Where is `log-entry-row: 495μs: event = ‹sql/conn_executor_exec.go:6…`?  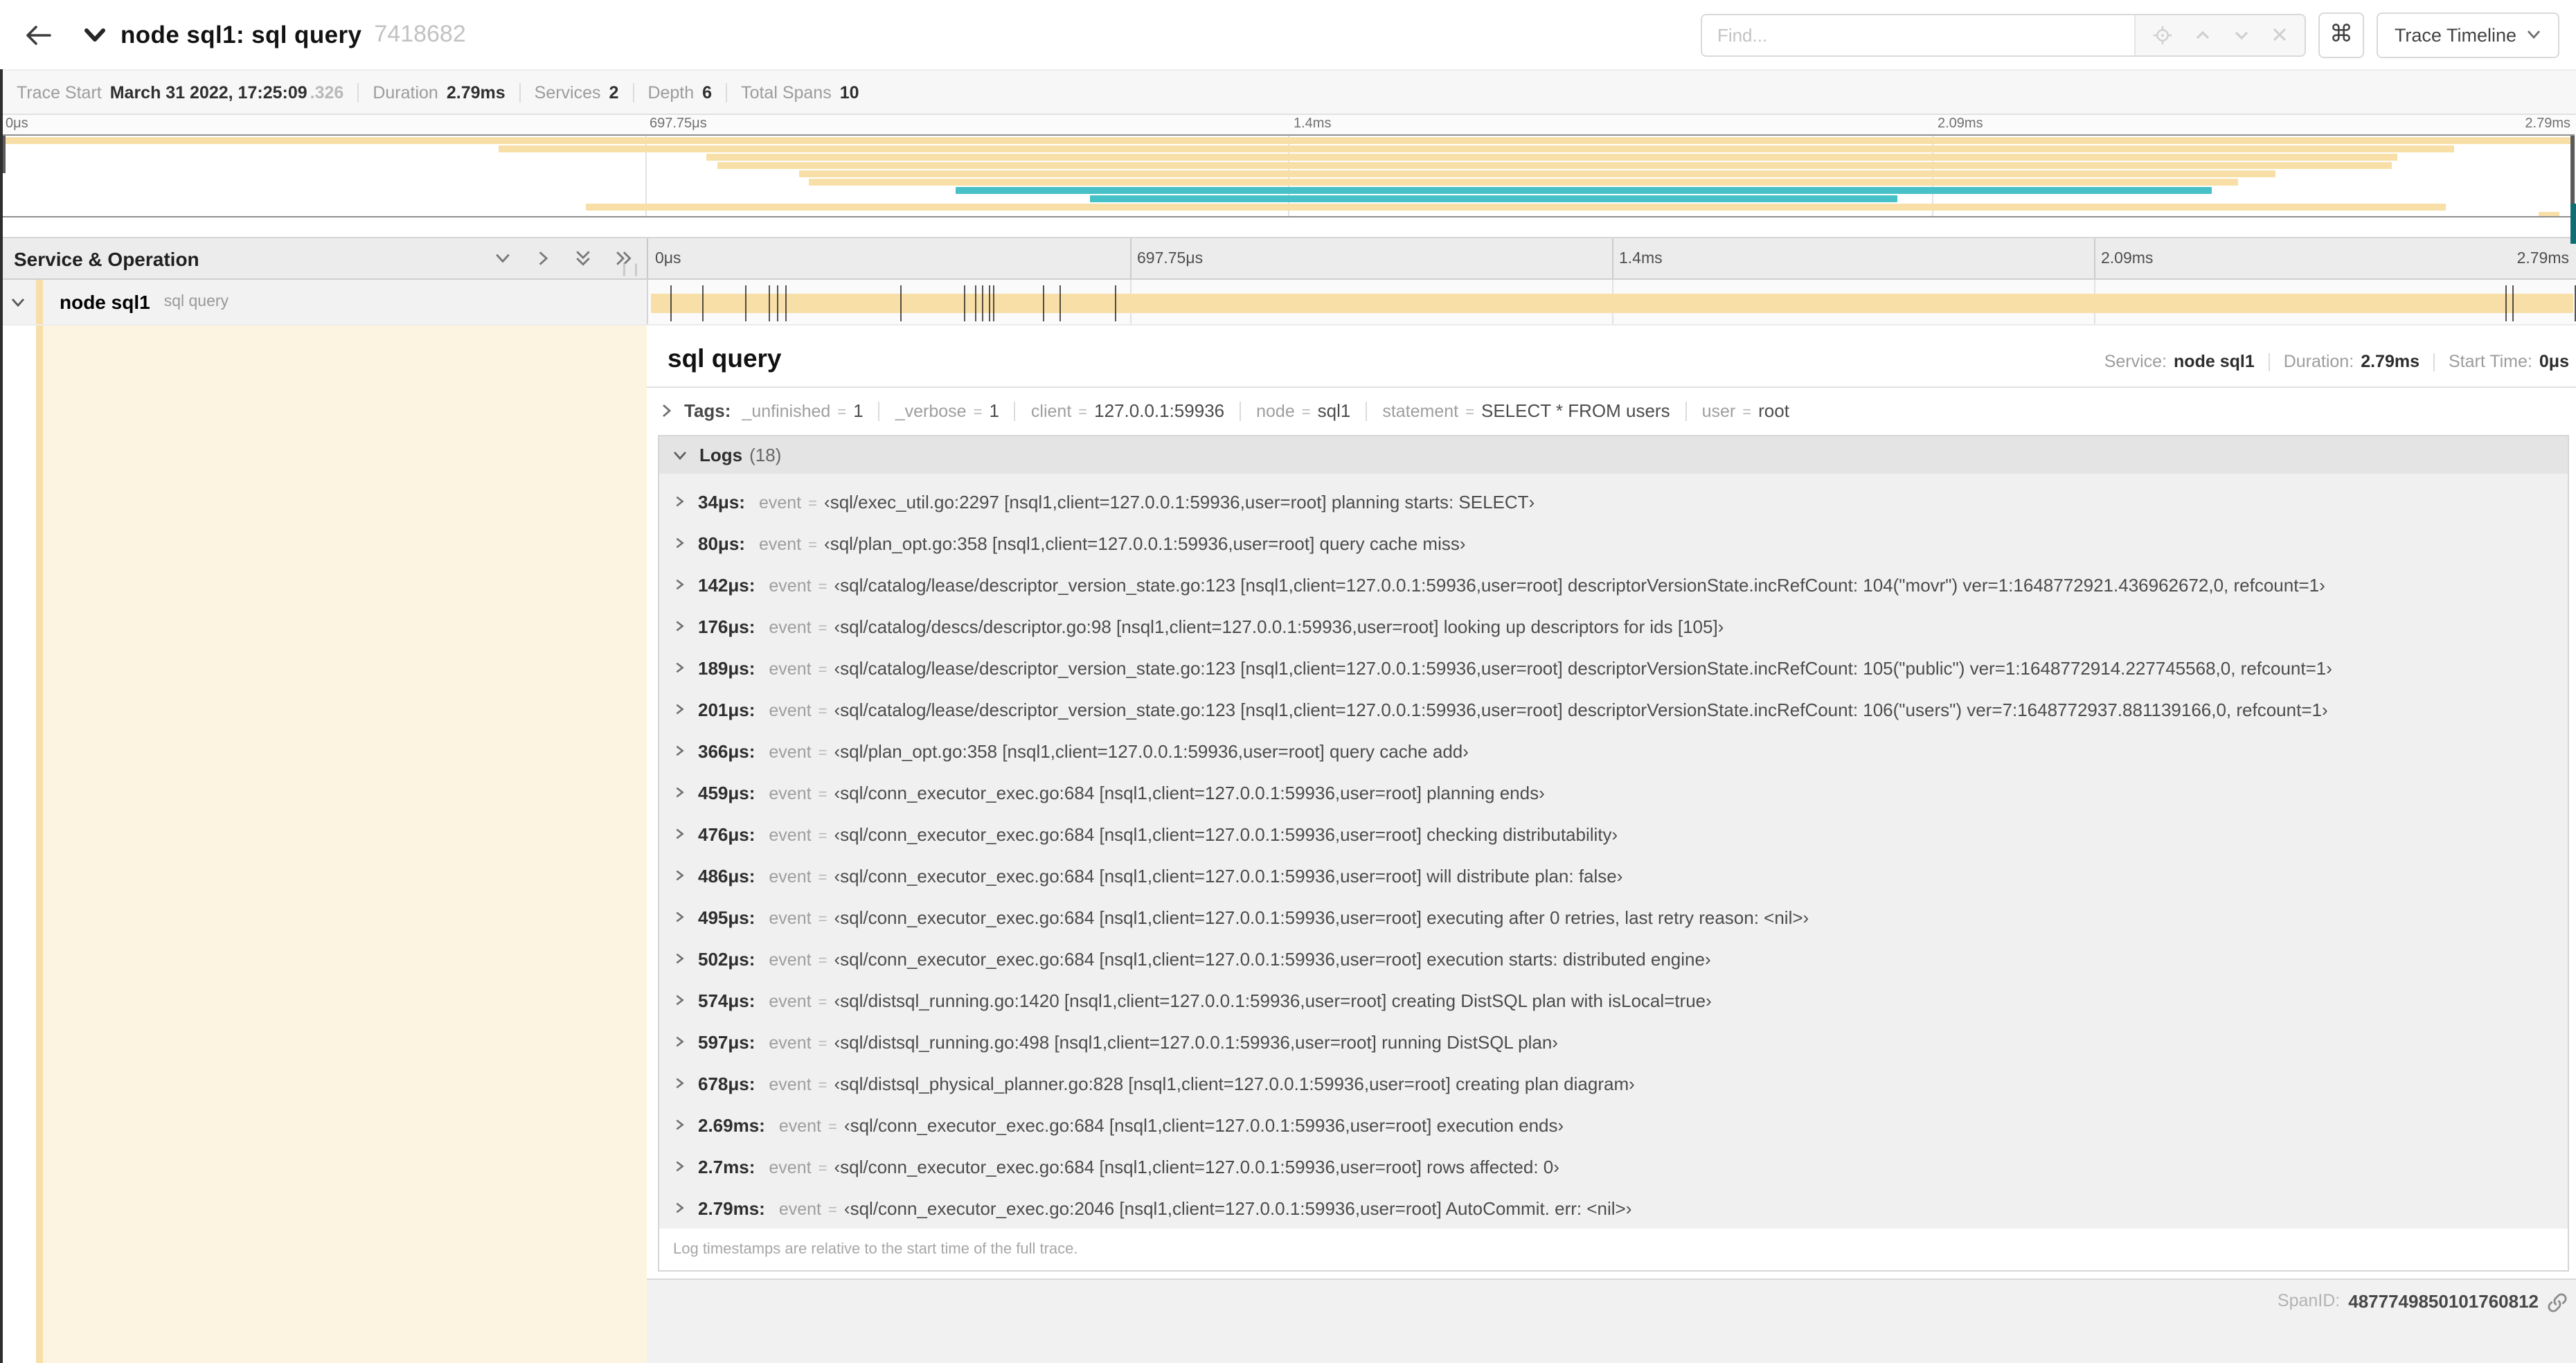 log-entry-row: 495μs: event = ‹sql/conn_executor_exec.go:6… is located at coordinates (1613, 917).